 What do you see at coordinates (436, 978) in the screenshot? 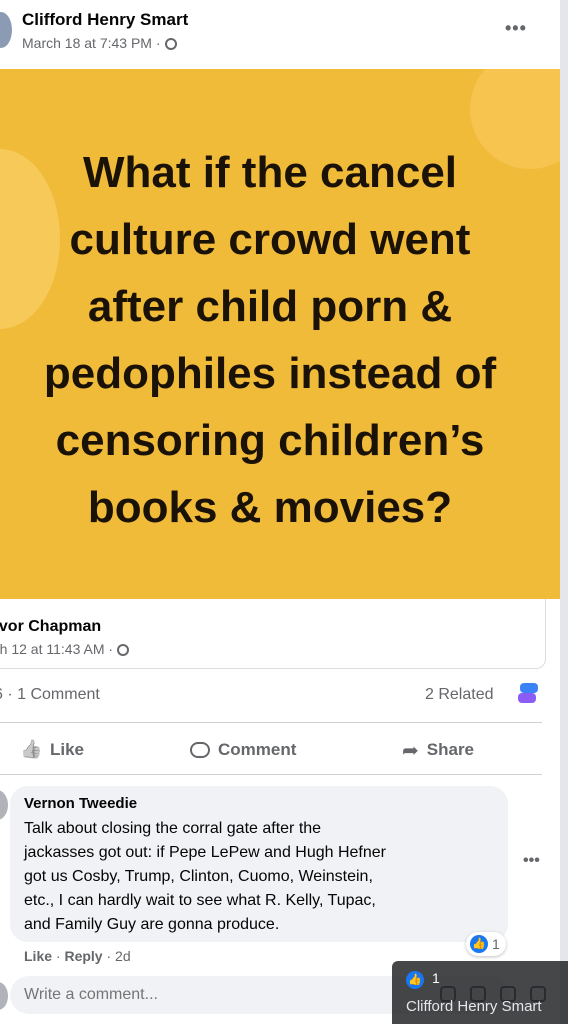
I see `tooltip-count: 1` at bounding box center [436, 978].